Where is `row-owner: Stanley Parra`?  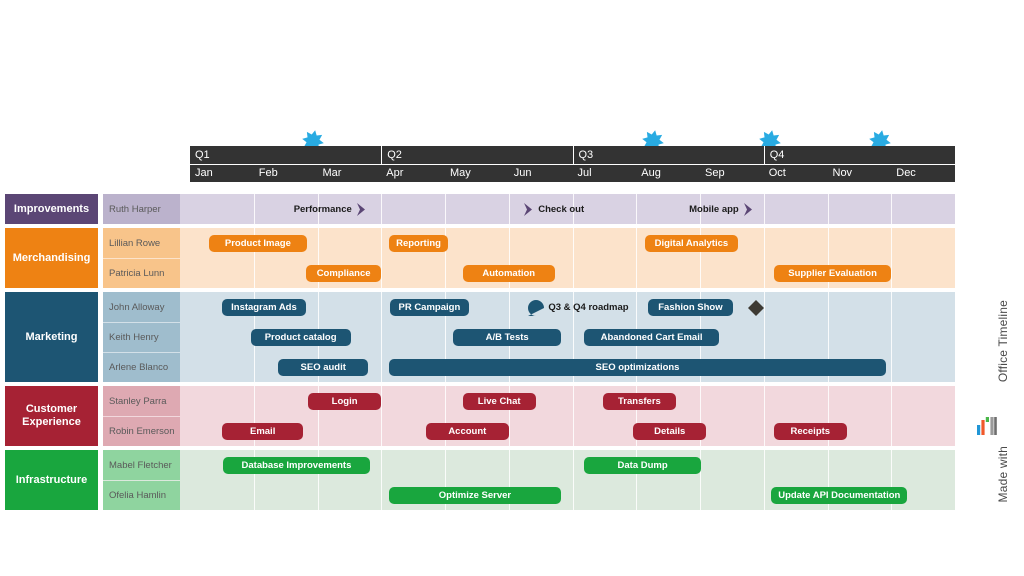 row-owner: Stanley Parra is located at coordinates (141, 401).